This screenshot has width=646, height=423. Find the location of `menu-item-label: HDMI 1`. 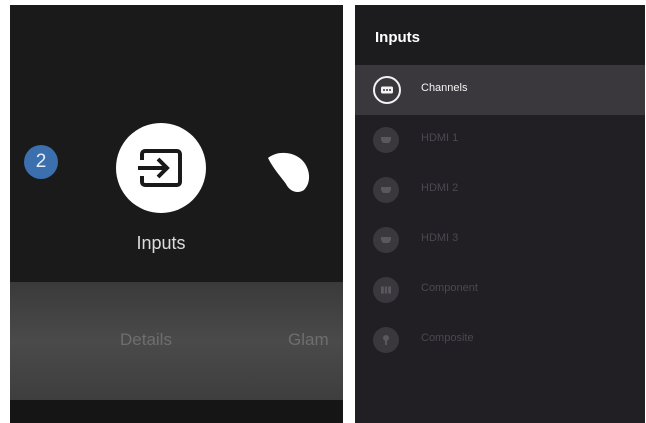

menu-item-label: HDMI 1 is located at coordinates (440, 138).